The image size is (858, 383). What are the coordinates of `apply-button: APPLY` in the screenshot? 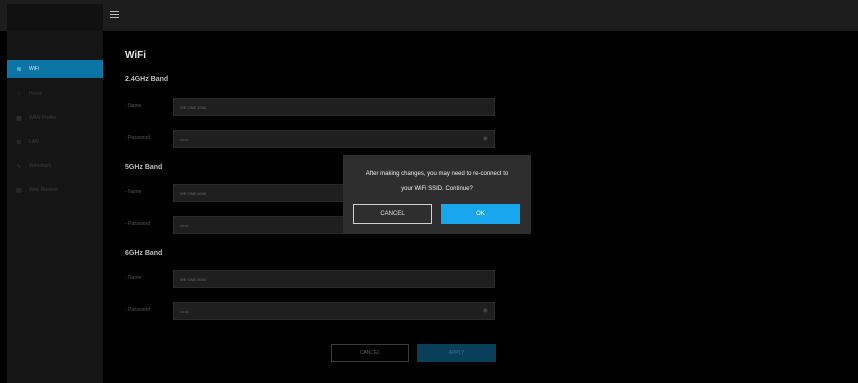 It's located at (456, 353).